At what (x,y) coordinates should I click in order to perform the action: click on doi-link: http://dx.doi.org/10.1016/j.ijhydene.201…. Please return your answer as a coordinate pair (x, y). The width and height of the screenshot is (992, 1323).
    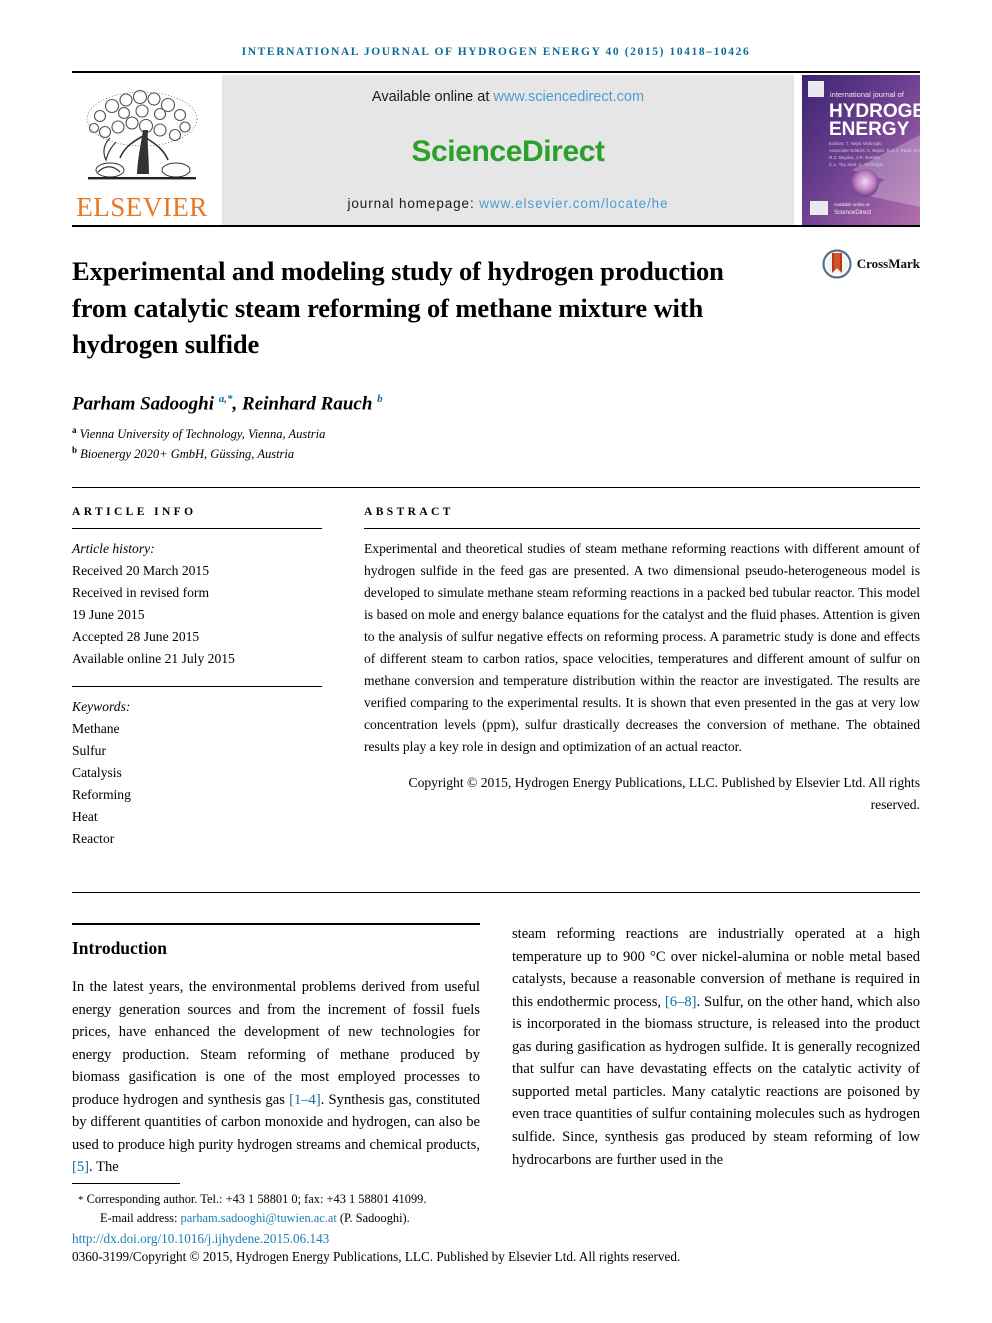
    Looking at the image, I should click on (496, 1239).